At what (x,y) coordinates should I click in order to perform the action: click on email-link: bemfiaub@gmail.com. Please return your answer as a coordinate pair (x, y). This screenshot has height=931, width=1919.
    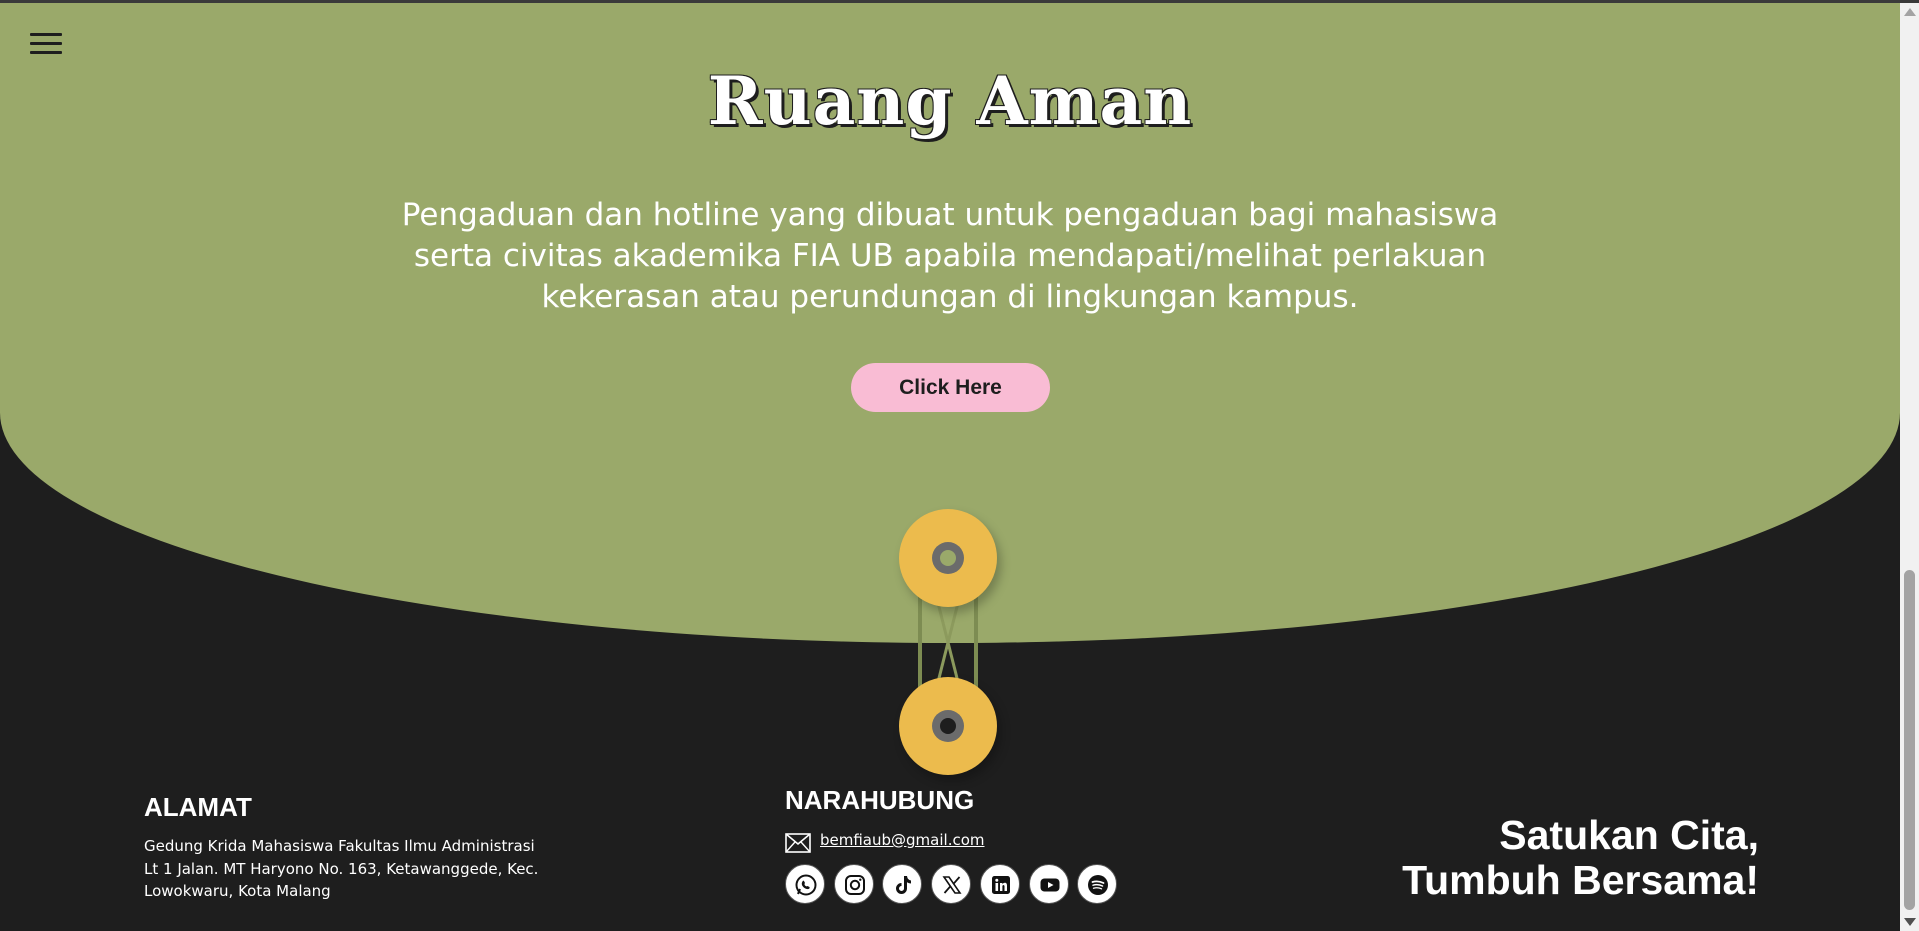
    Looking at the image, I should click on (902, 840).